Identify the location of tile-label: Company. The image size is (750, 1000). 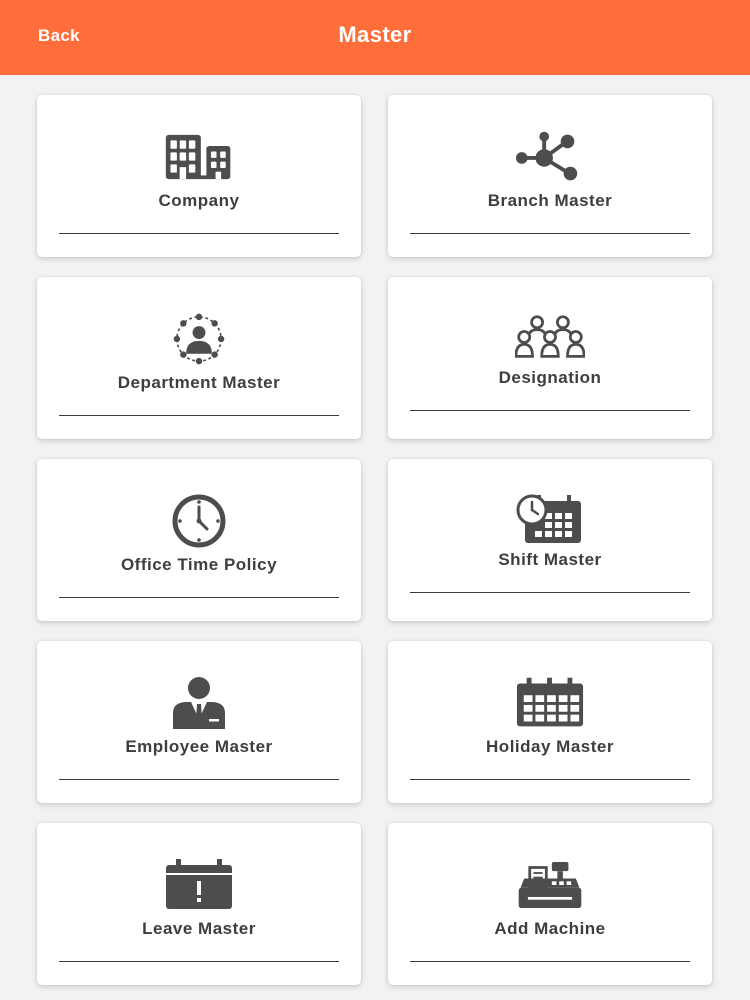
(199, 200).